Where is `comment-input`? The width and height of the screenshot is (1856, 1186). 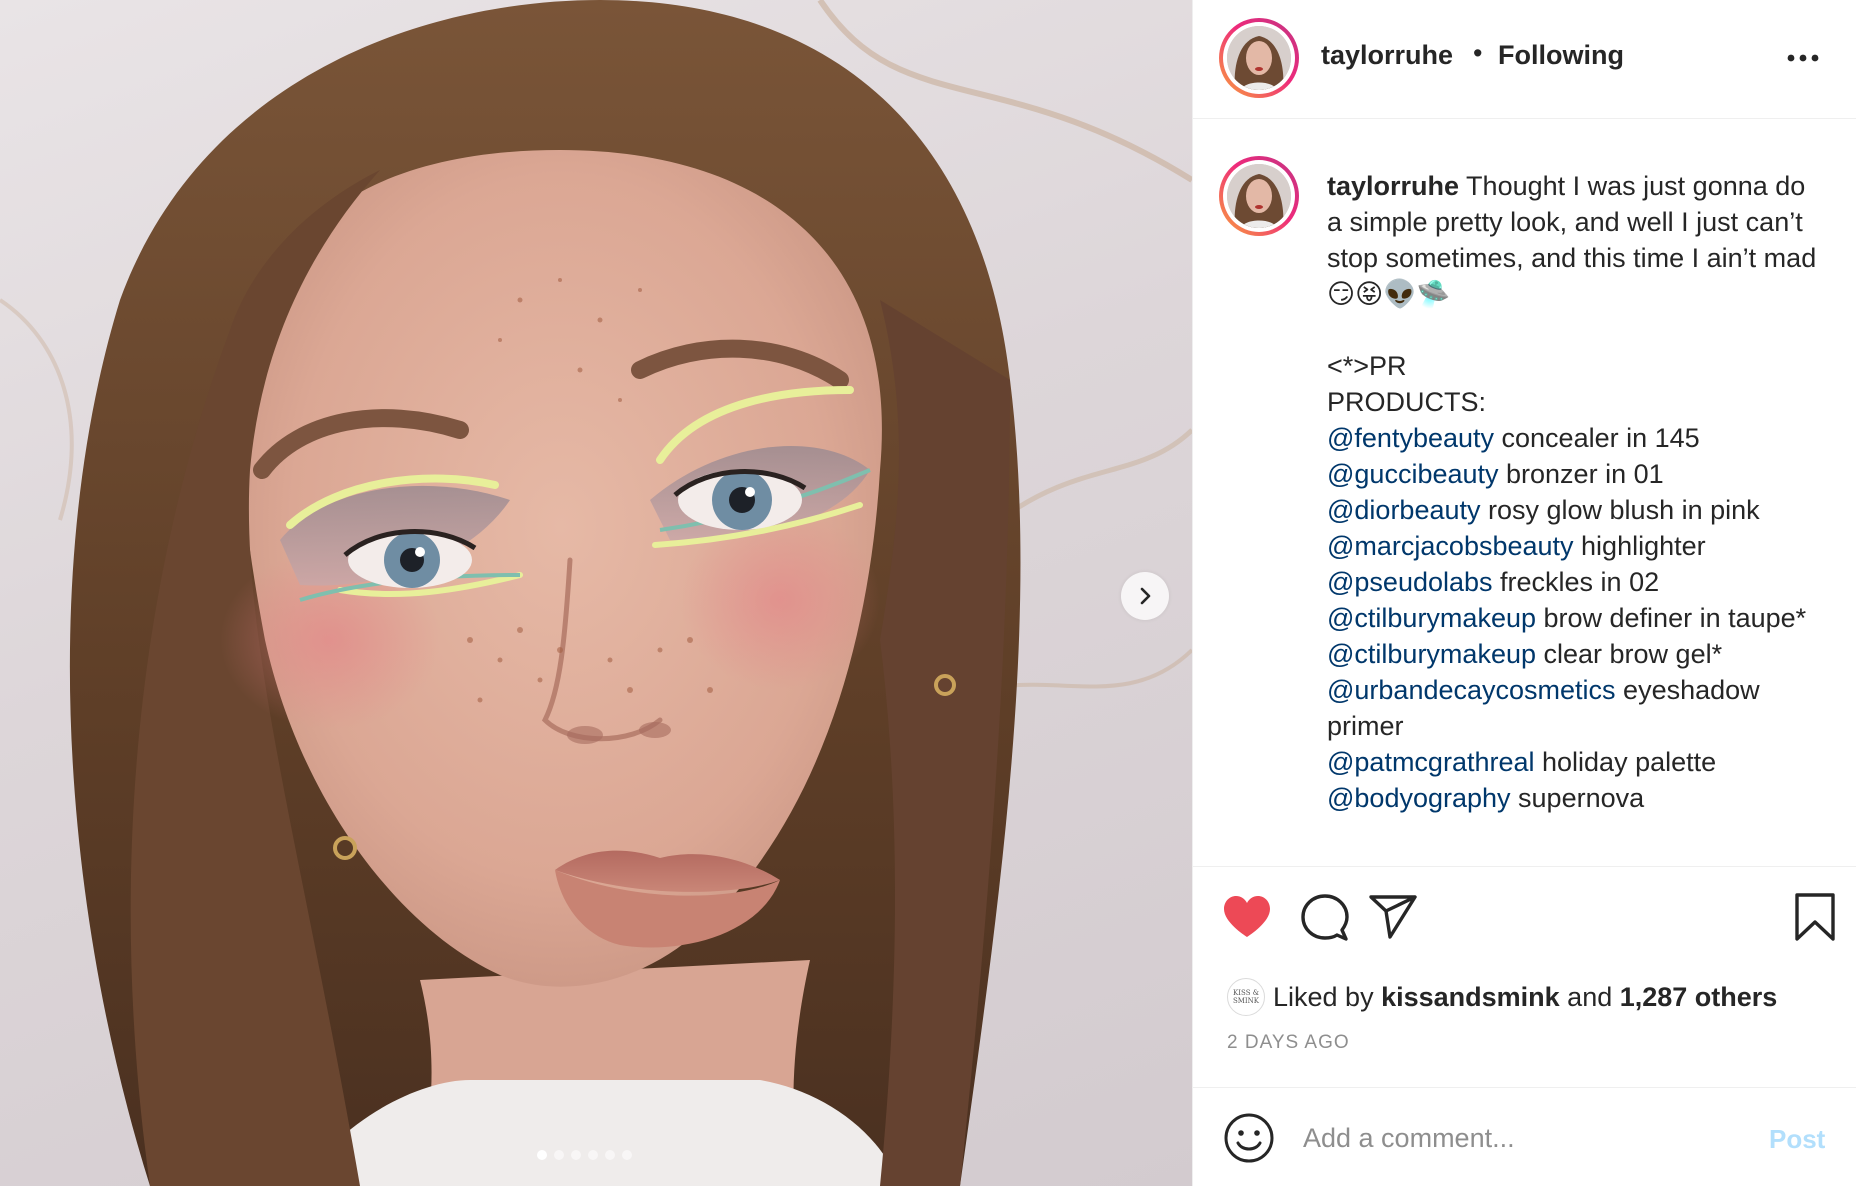
comment-input is located at coordinates (1523, 1138).